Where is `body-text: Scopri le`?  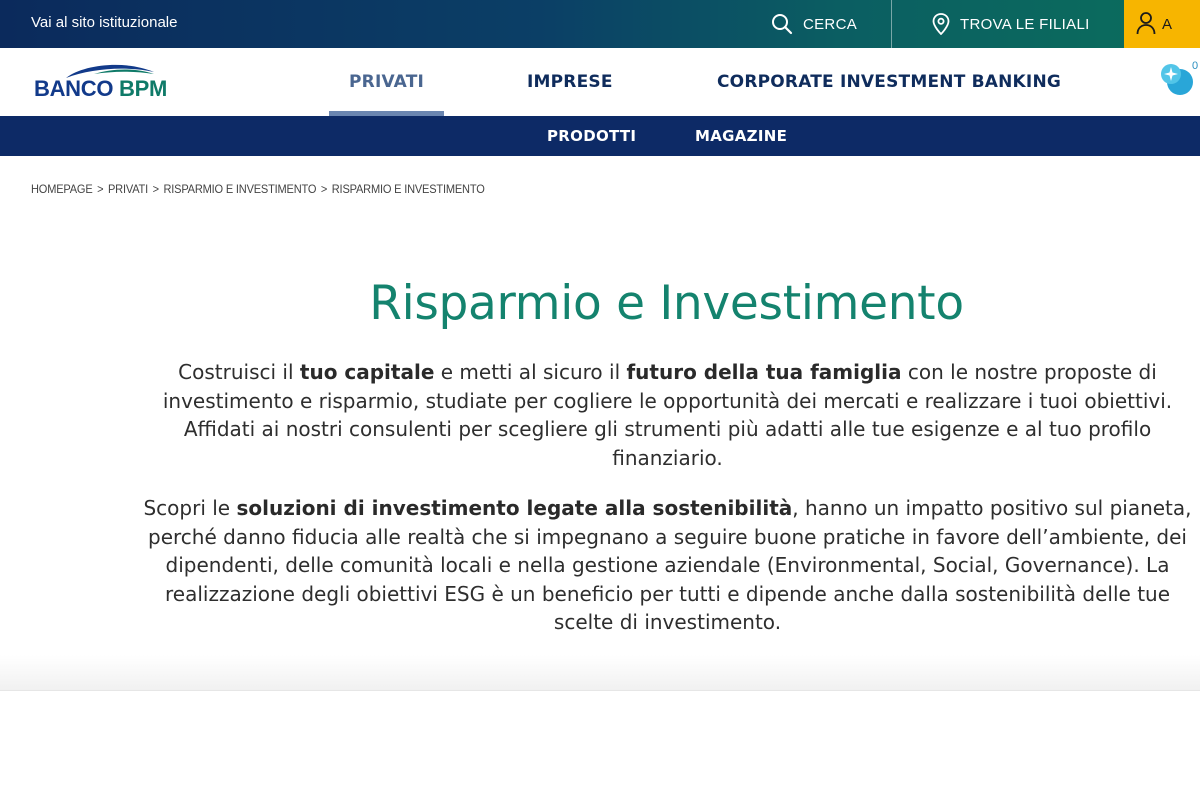 body-text: Scopri le is located at coordinates (190, 508).